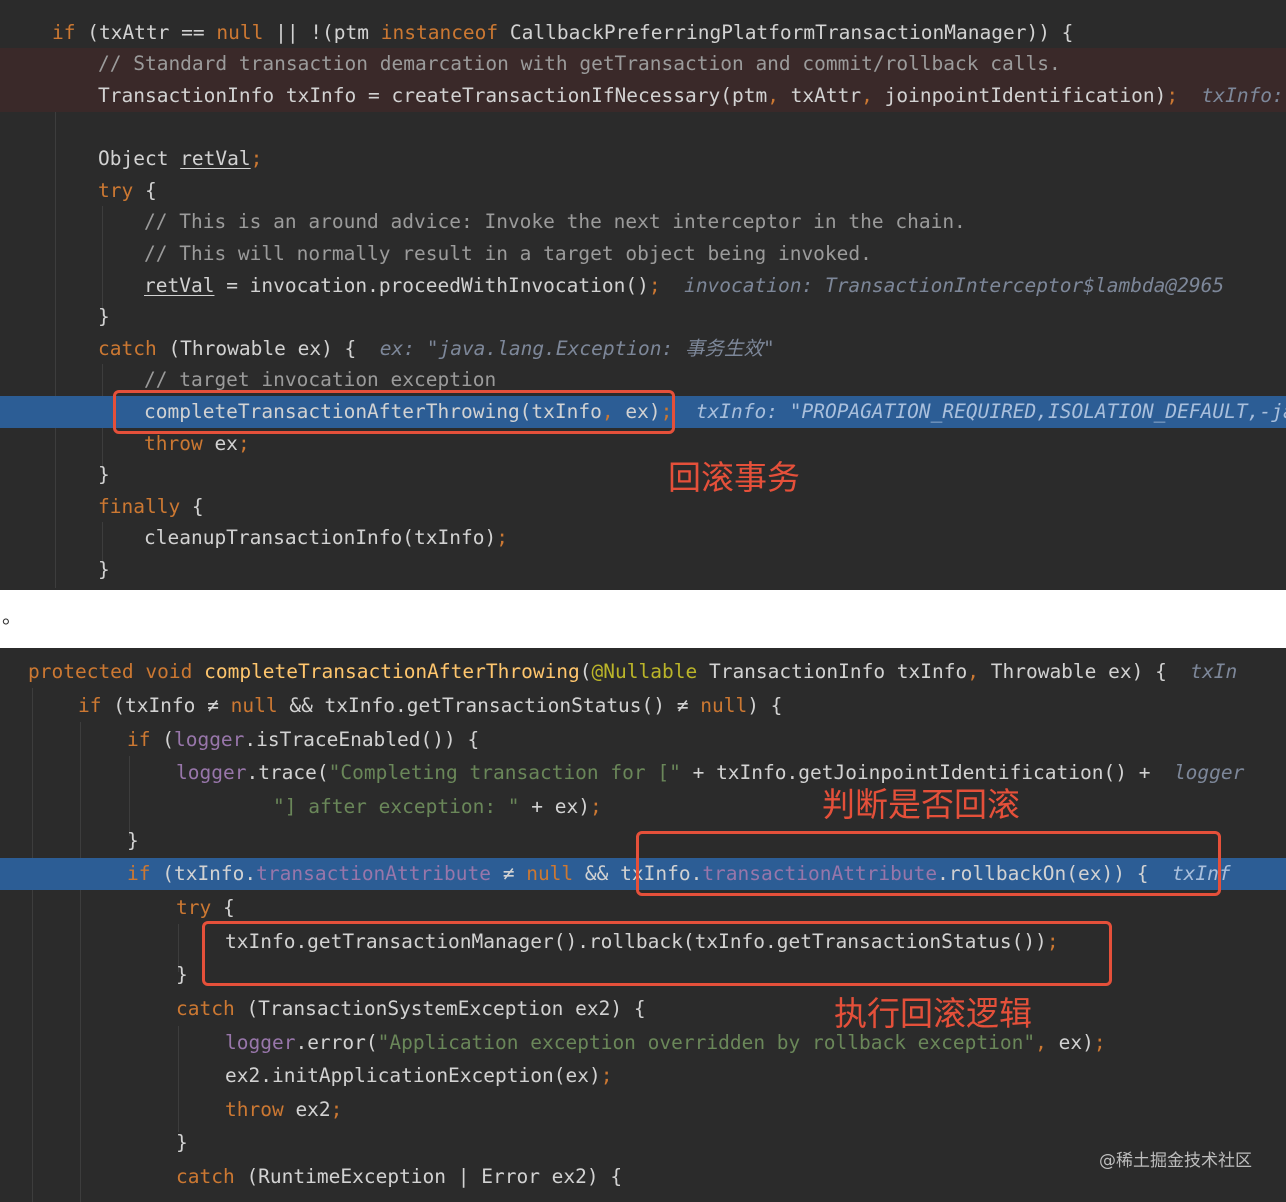 Image resolution: width=1286 pixels, height=1202 pixels. What do you see at coordinates (162, 739) in the screenshot?
I see `code-token: (` at bounding box center [162, 739].